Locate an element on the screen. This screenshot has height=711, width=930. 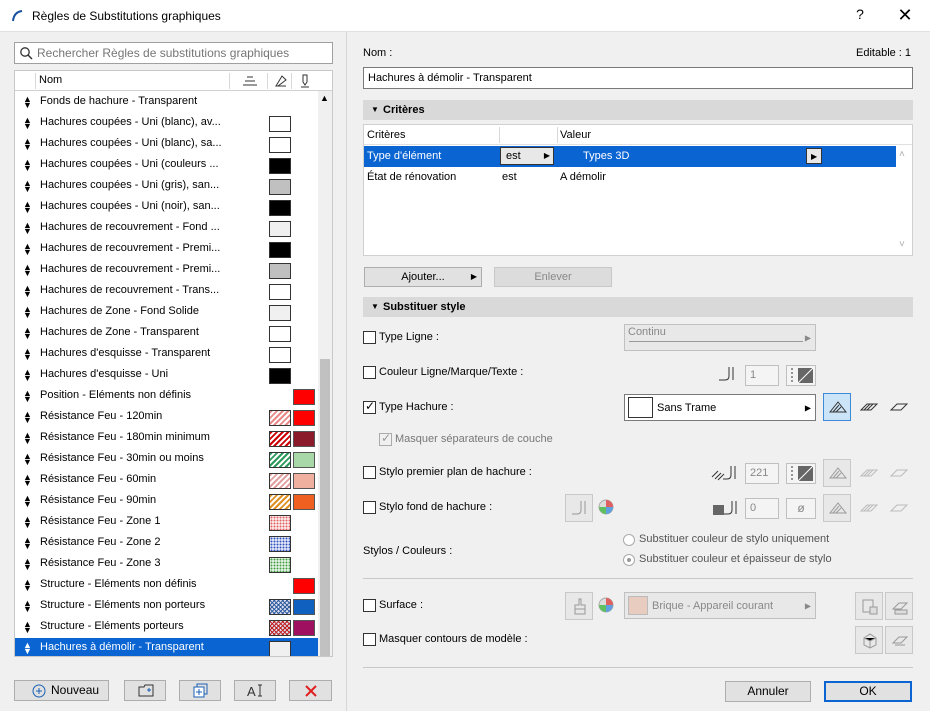
list-scrollbar: ▲ is located at coordinates (325, 373).